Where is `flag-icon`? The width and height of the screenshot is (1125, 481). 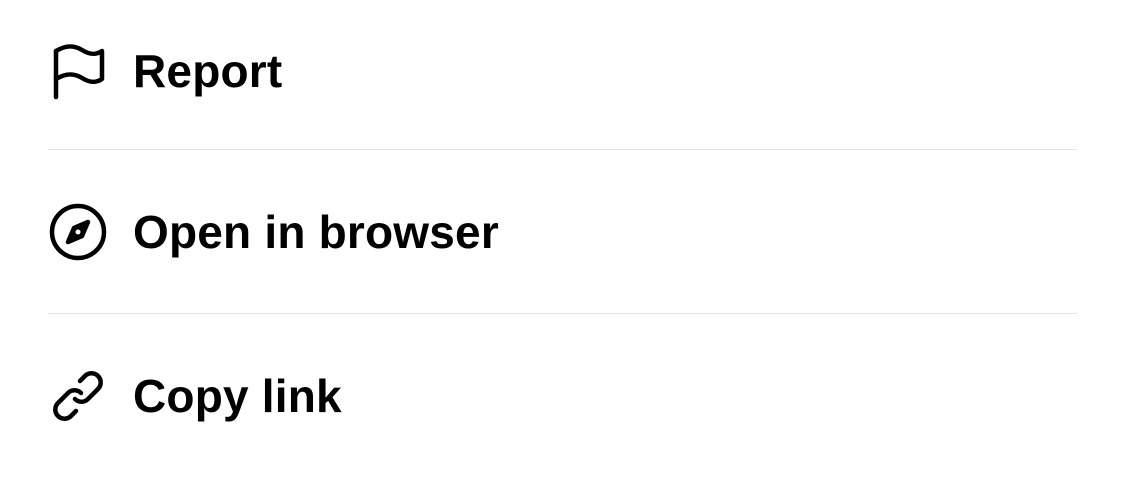
flag-icon is located at coordinates (78, 71).